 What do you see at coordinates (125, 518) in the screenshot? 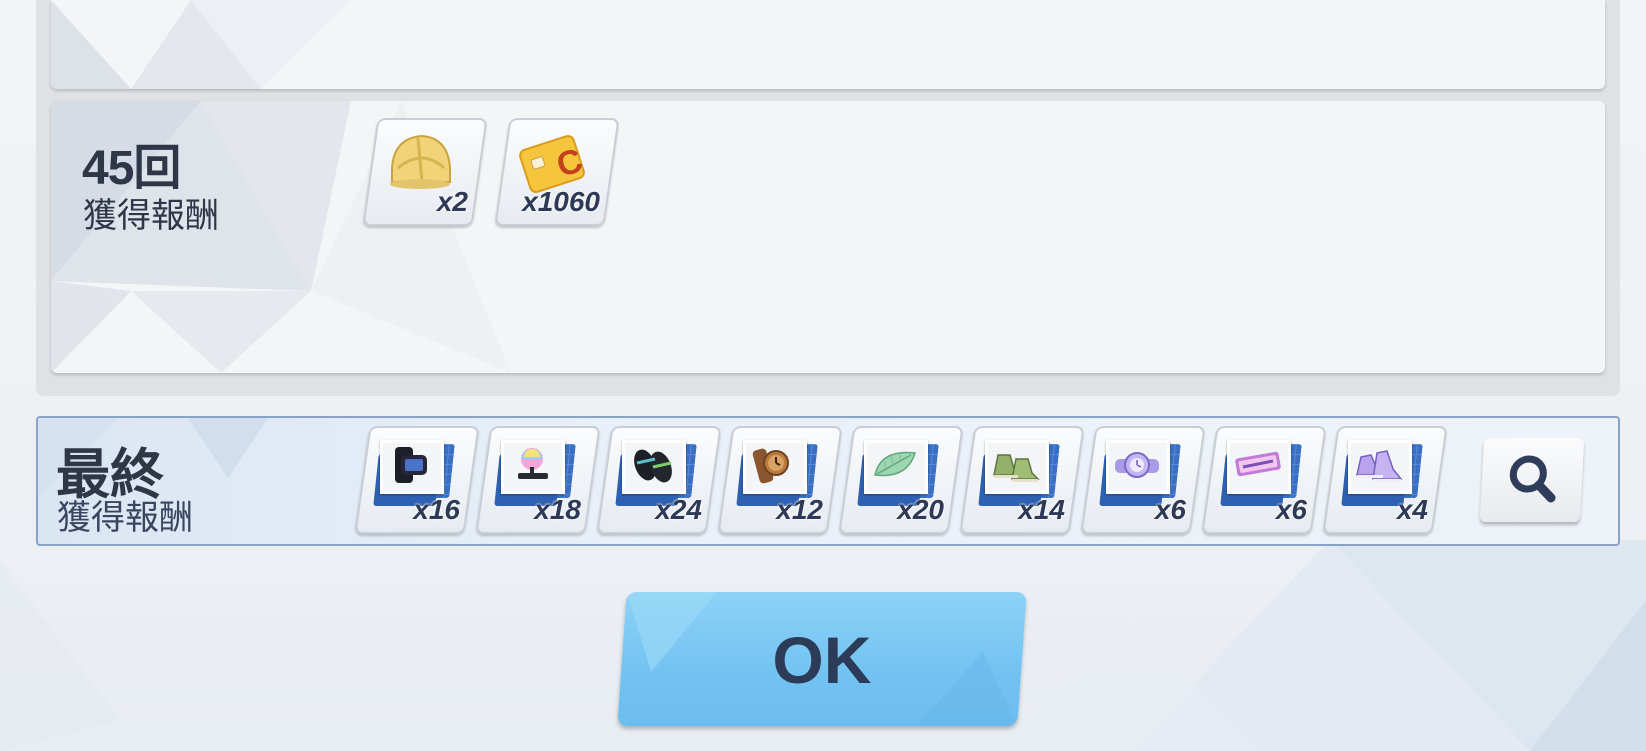
I see `final-reward-label: 獲得報酬` at bounding box center [125, 518].